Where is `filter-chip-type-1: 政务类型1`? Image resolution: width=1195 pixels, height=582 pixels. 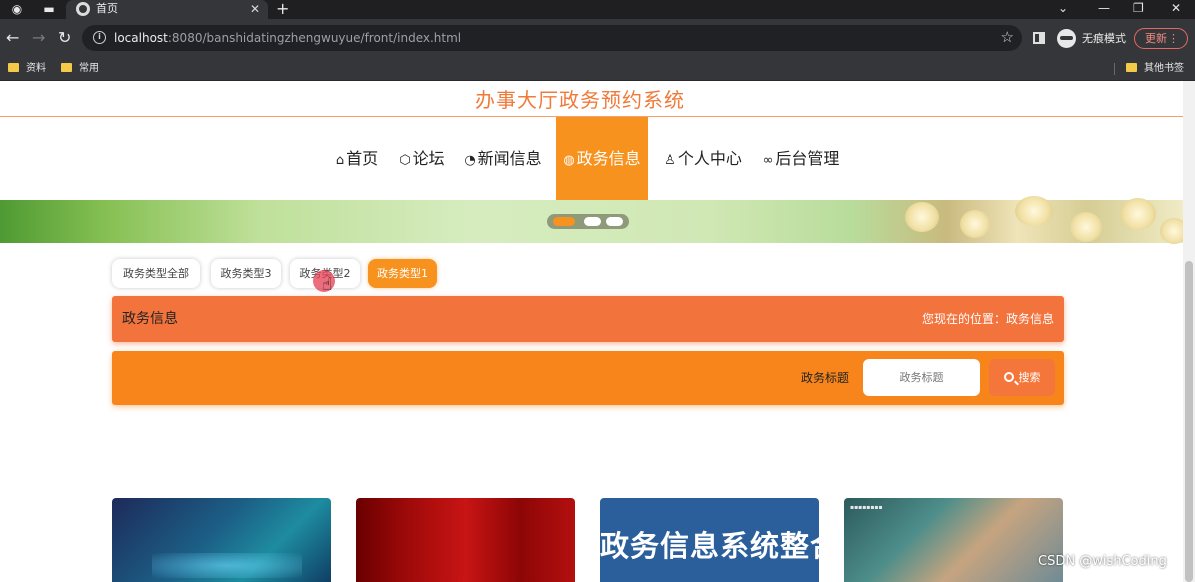
filter-chip-type-1: 政务类型1 is located at coordinates (402, 273).